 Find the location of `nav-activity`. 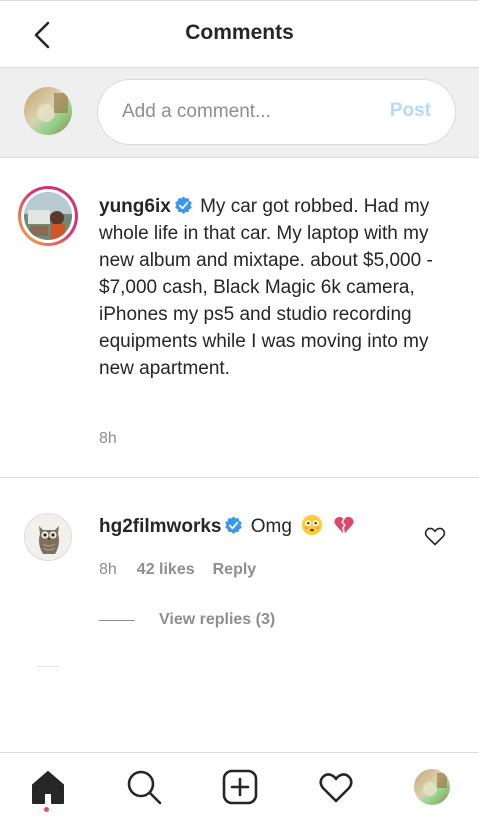

nav-activity is located at coordinates (336, 787).